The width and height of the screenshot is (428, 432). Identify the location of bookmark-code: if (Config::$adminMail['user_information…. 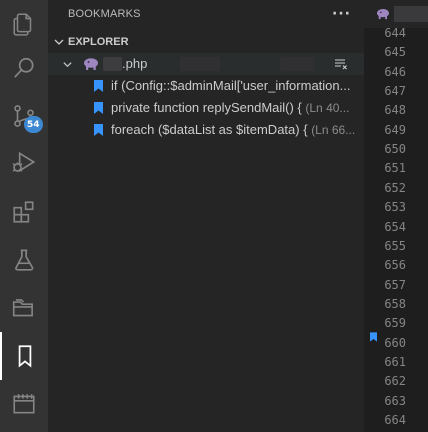
(231, 85).